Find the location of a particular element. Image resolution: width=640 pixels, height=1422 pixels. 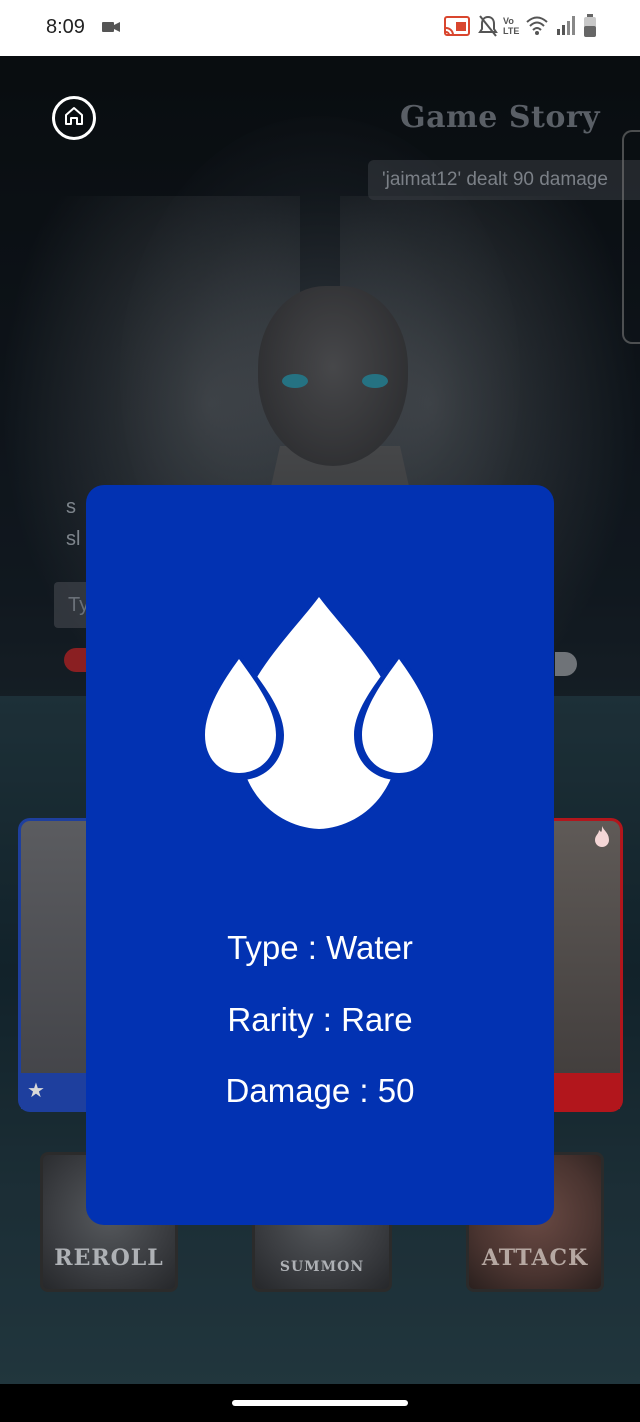

side-panel-handle is located at coordinates (631, 237).